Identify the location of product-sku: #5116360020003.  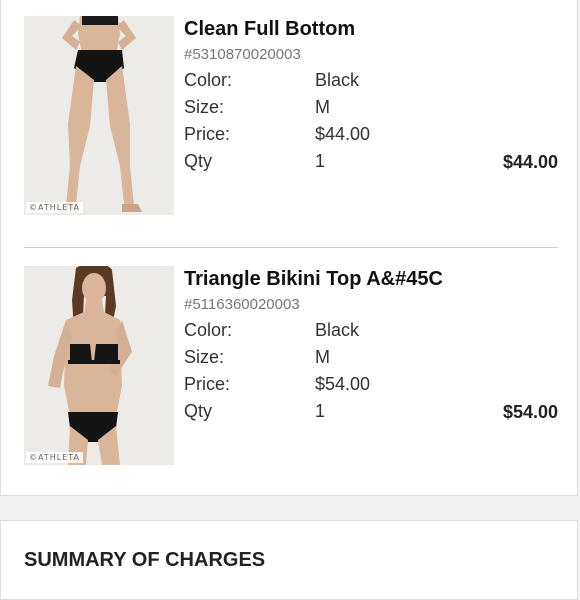
(242, 304).